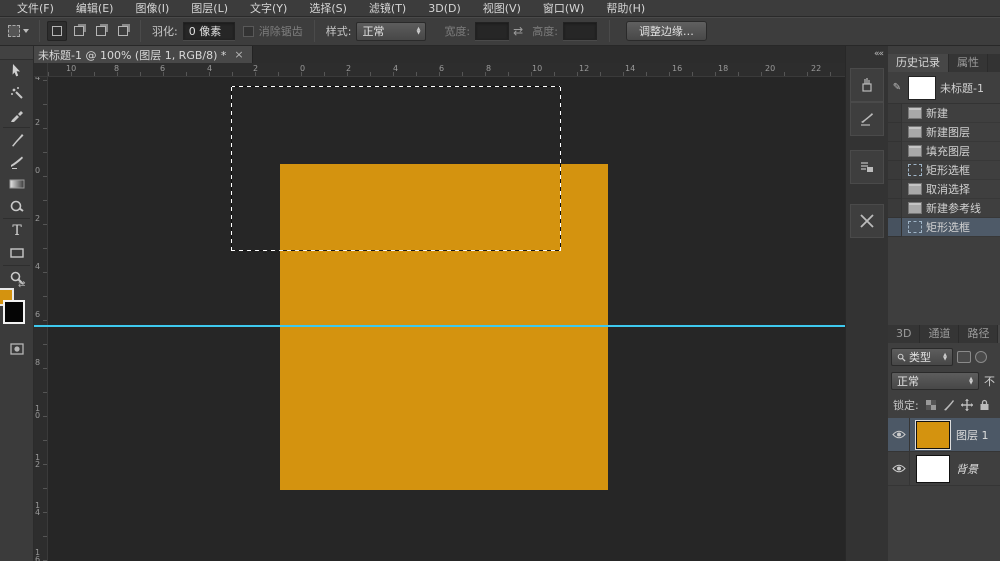 The image size is (1000, 561). Describe the element at coordinates (904, 334) in the screenshot. I see `tab-3d: 3D` at that location.